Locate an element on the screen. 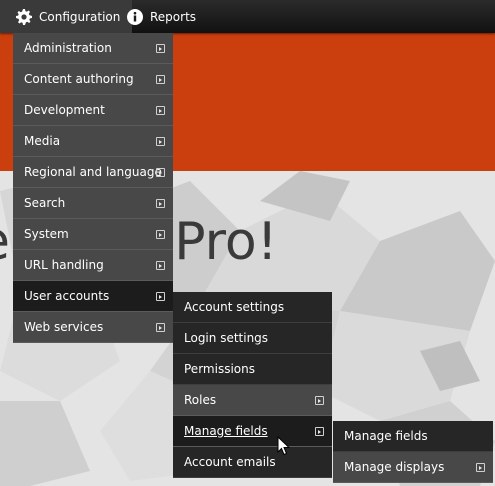  menu-item-administration: Administration is located at coordinates (93, 48).